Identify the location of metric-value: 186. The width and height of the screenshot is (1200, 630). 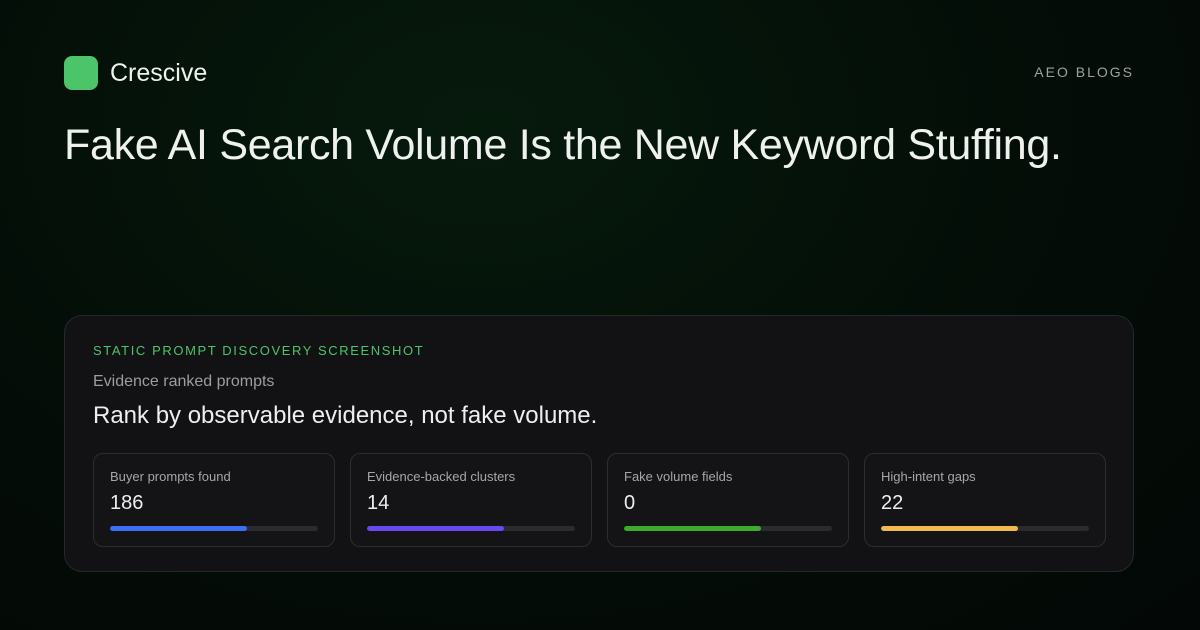
(127, 503).